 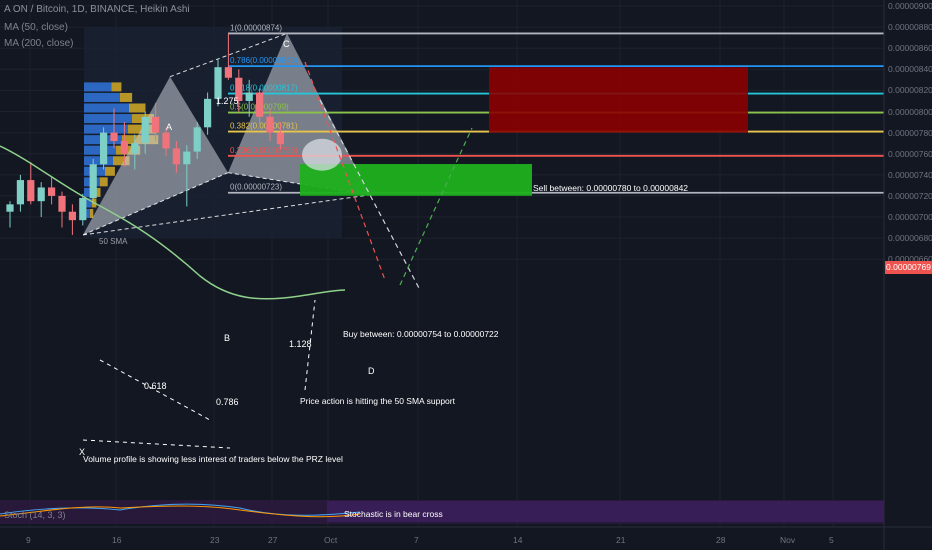 What do you see at coordinates (518, 540) in the screenshot?
I see `time-tick-label: 14` at bounding box center [518, 540].